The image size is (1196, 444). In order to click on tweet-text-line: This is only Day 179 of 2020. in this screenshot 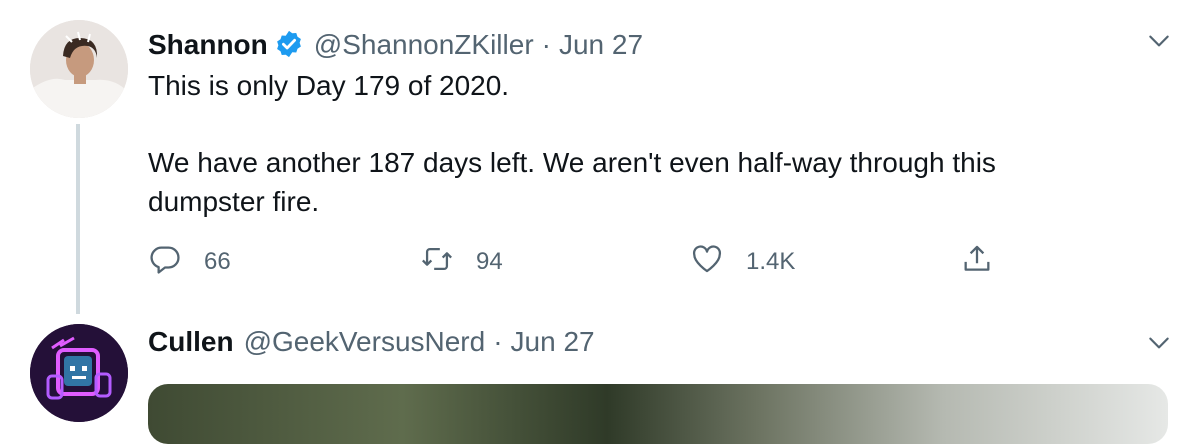, I will do `click(329, 85)`.